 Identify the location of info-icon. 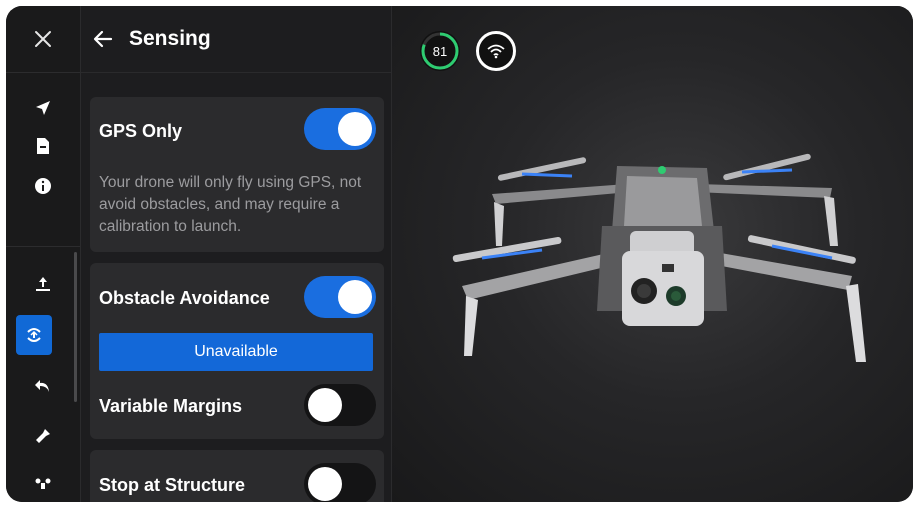
(43, 186).